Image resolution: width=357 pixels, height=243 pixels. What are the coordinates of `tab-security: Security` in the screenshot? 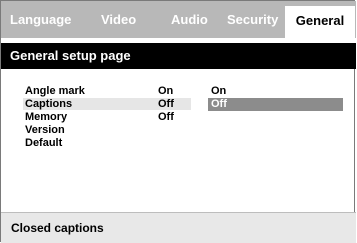 It's located at (252, 19).